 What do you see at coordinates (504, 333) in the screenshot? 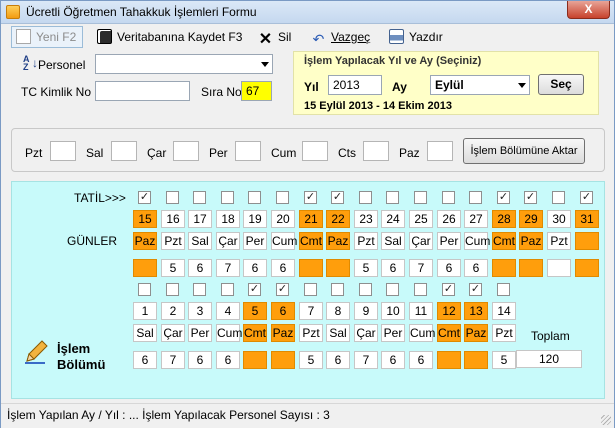
I see `day-name: Pzt` at bounding box center [504, 333].